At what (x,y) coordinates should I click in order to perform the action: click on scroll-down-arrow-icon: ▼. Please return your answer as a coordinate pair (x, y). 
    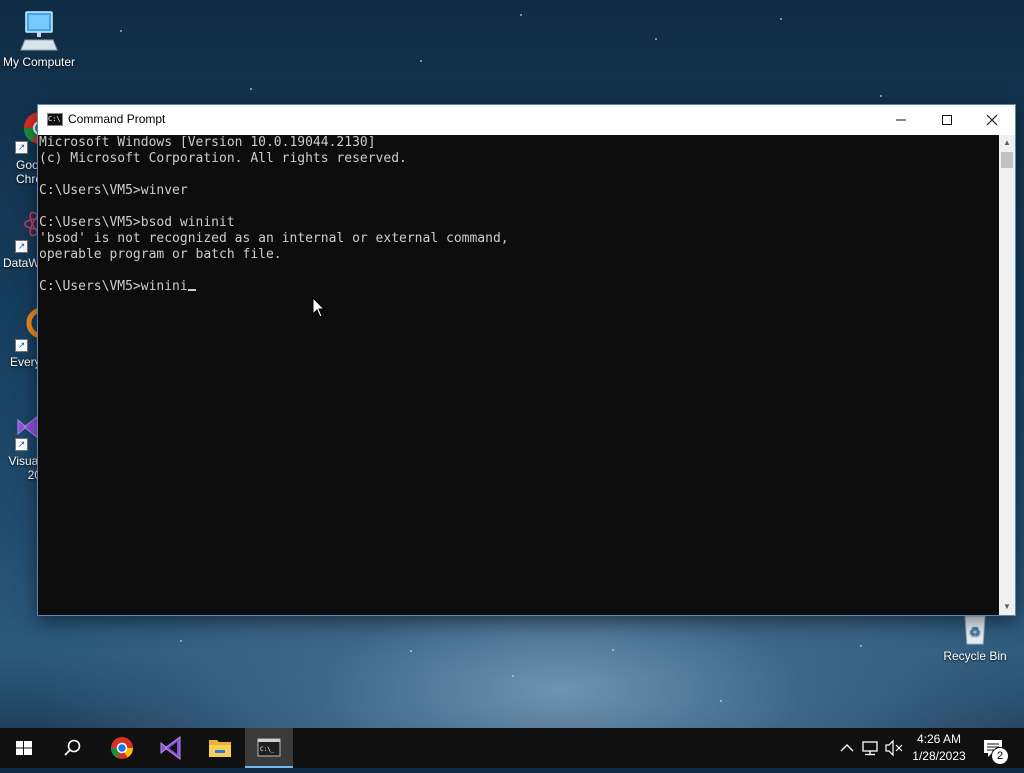
    Looking at the image, I should click on (1007, 607).